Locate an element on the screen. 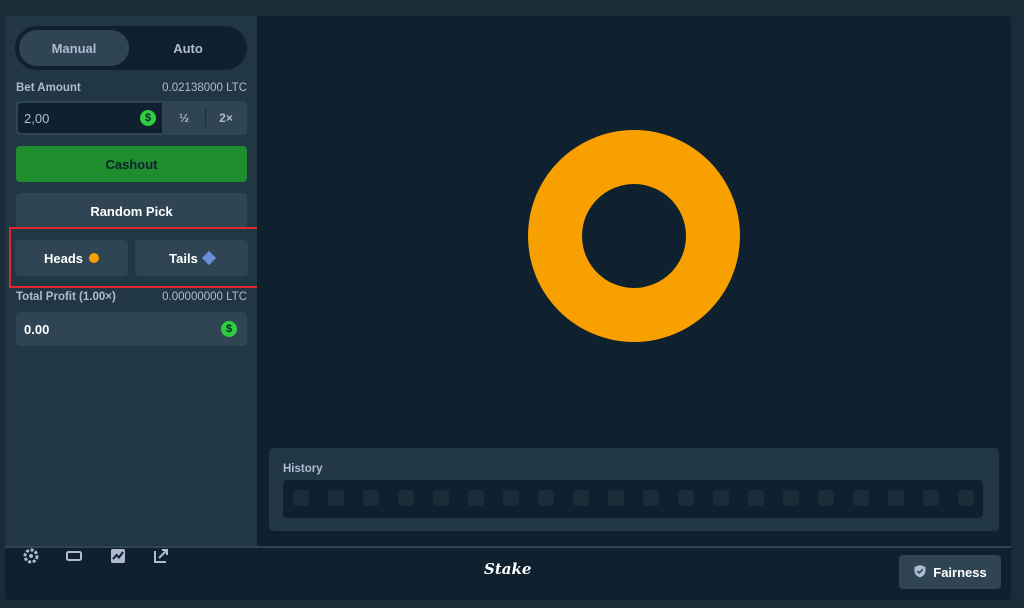 The width and height of the screenshot is (1024, 608). tab-manual: Manual is located at coordinates (74, 48).